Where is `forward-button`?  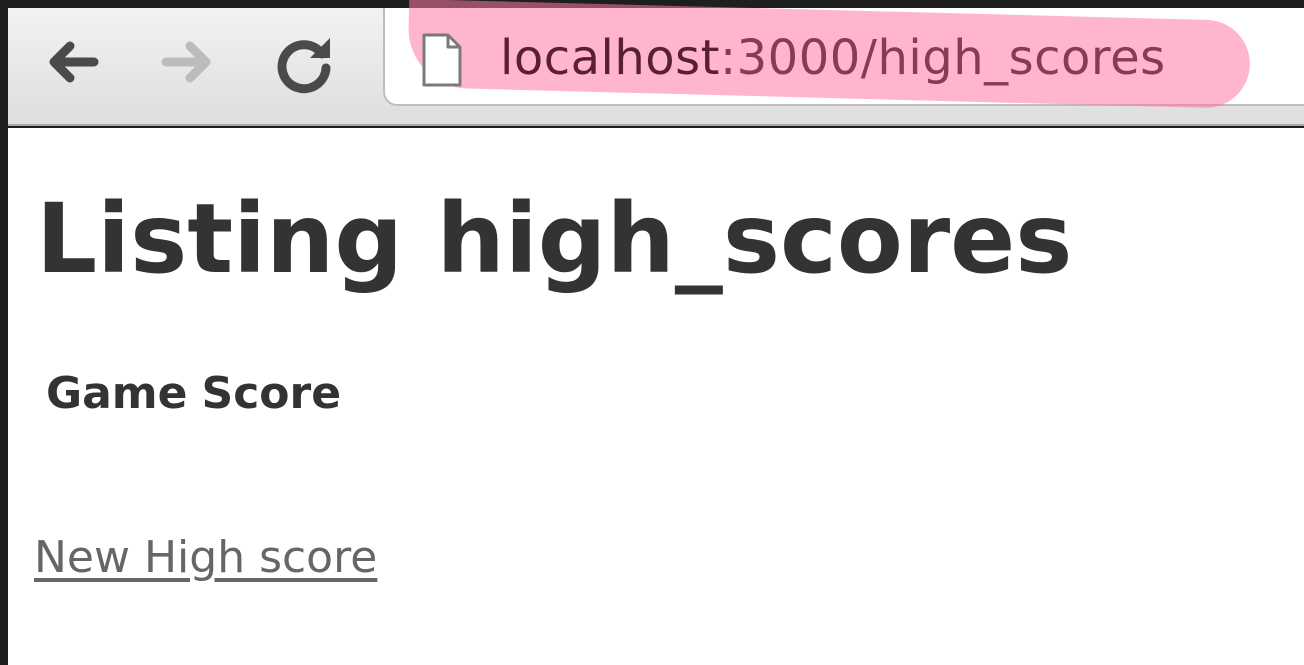 forward-button is located at coordinates (188, 62).